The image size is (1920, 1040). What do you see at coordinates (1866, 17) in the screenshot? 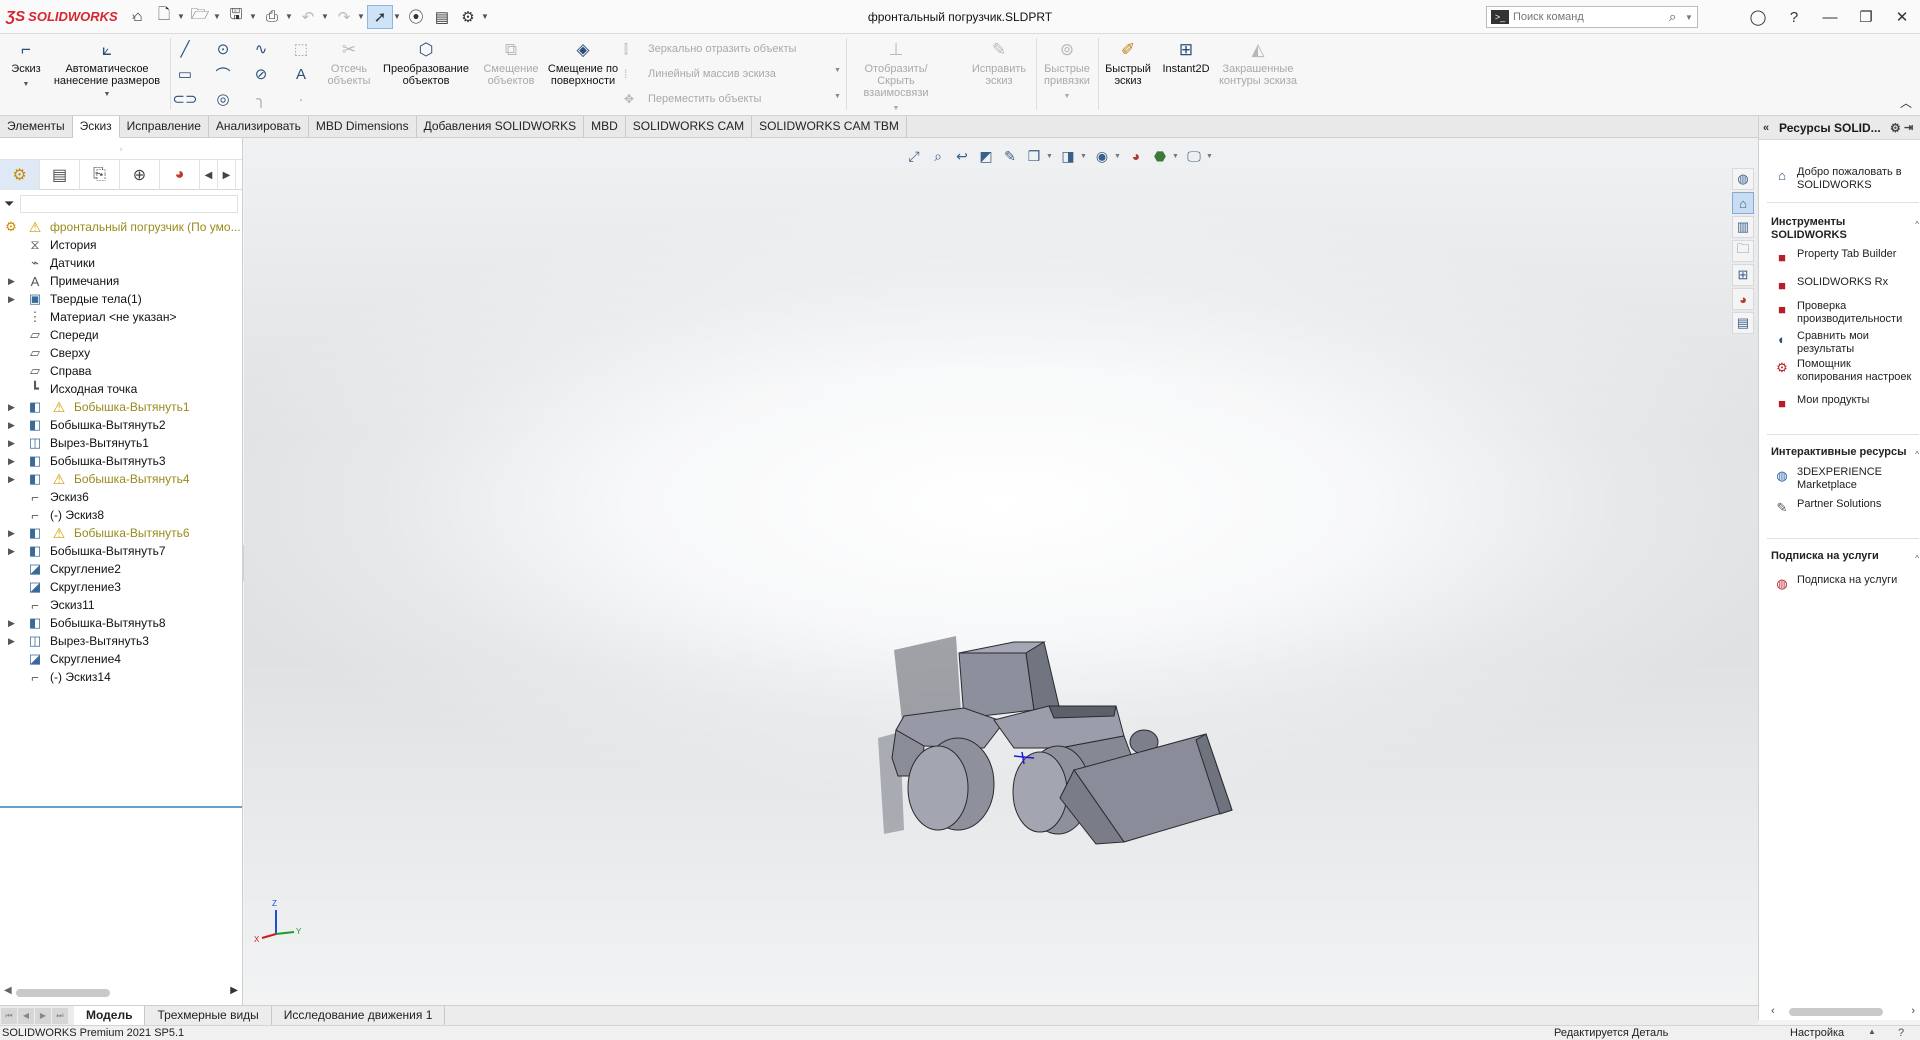
I see `restore-icon: ❐` at bounding box center [1866, 17].